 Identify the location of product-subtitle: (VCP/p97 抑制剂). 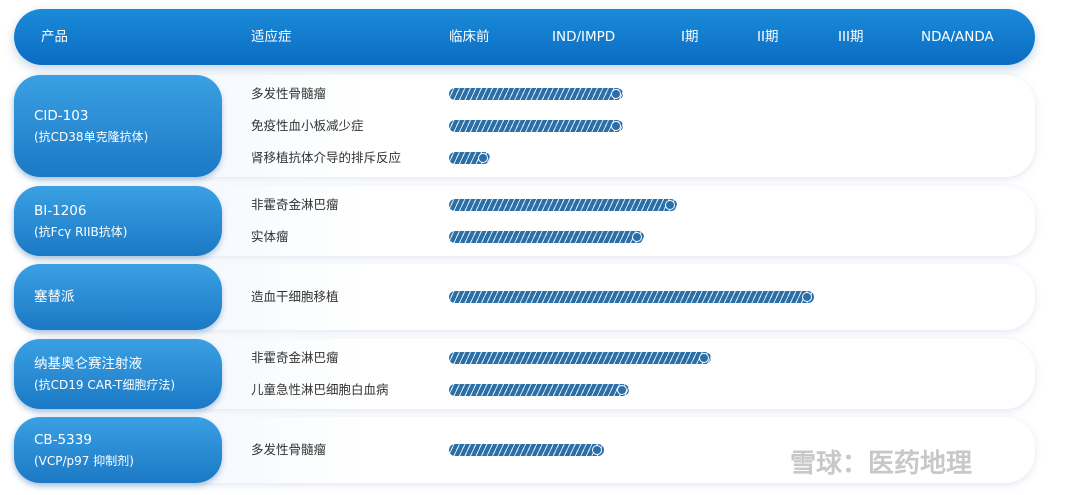
(84, 461).